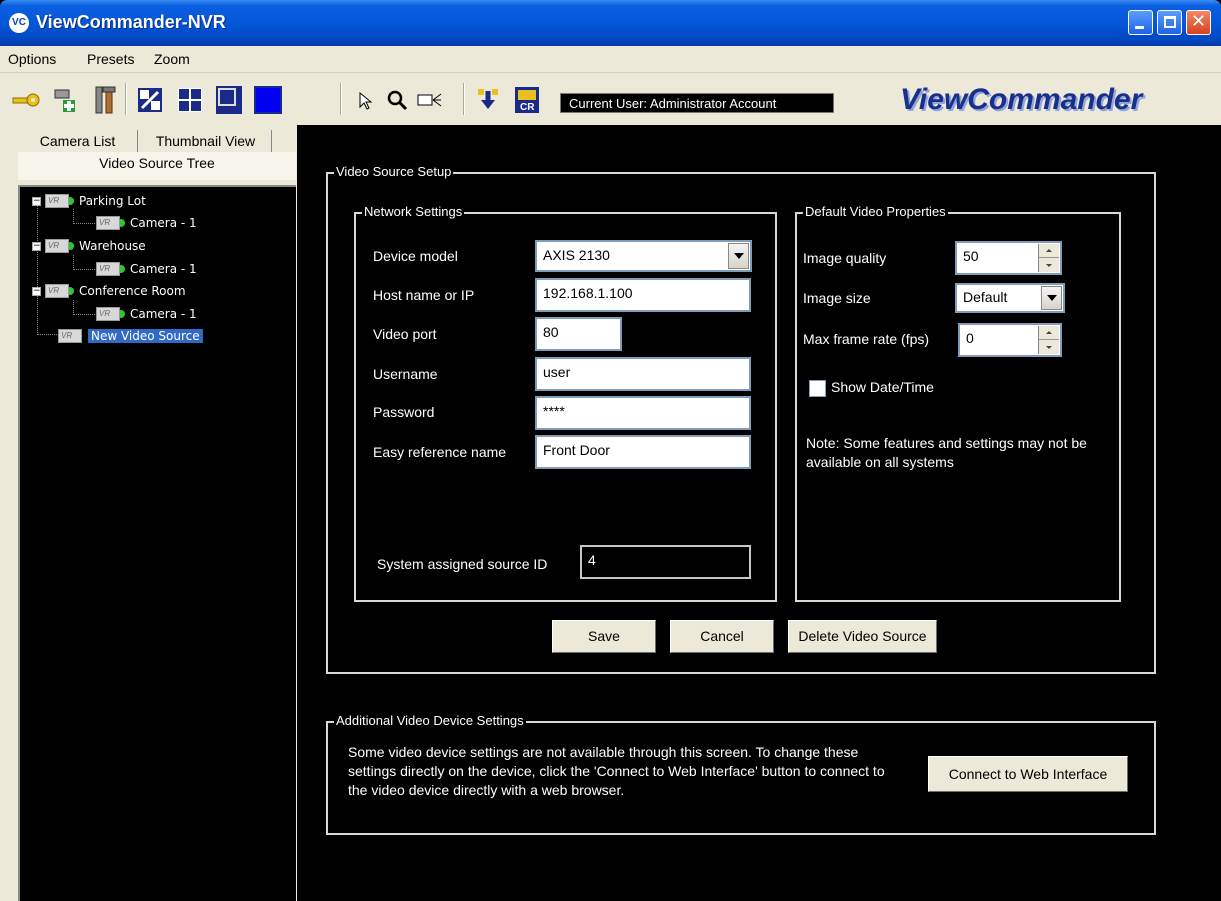 The height and width of the screenshot is (901, 1221). I want to click on delete-video-source-button: Delete Video Source, so click(862, 636).